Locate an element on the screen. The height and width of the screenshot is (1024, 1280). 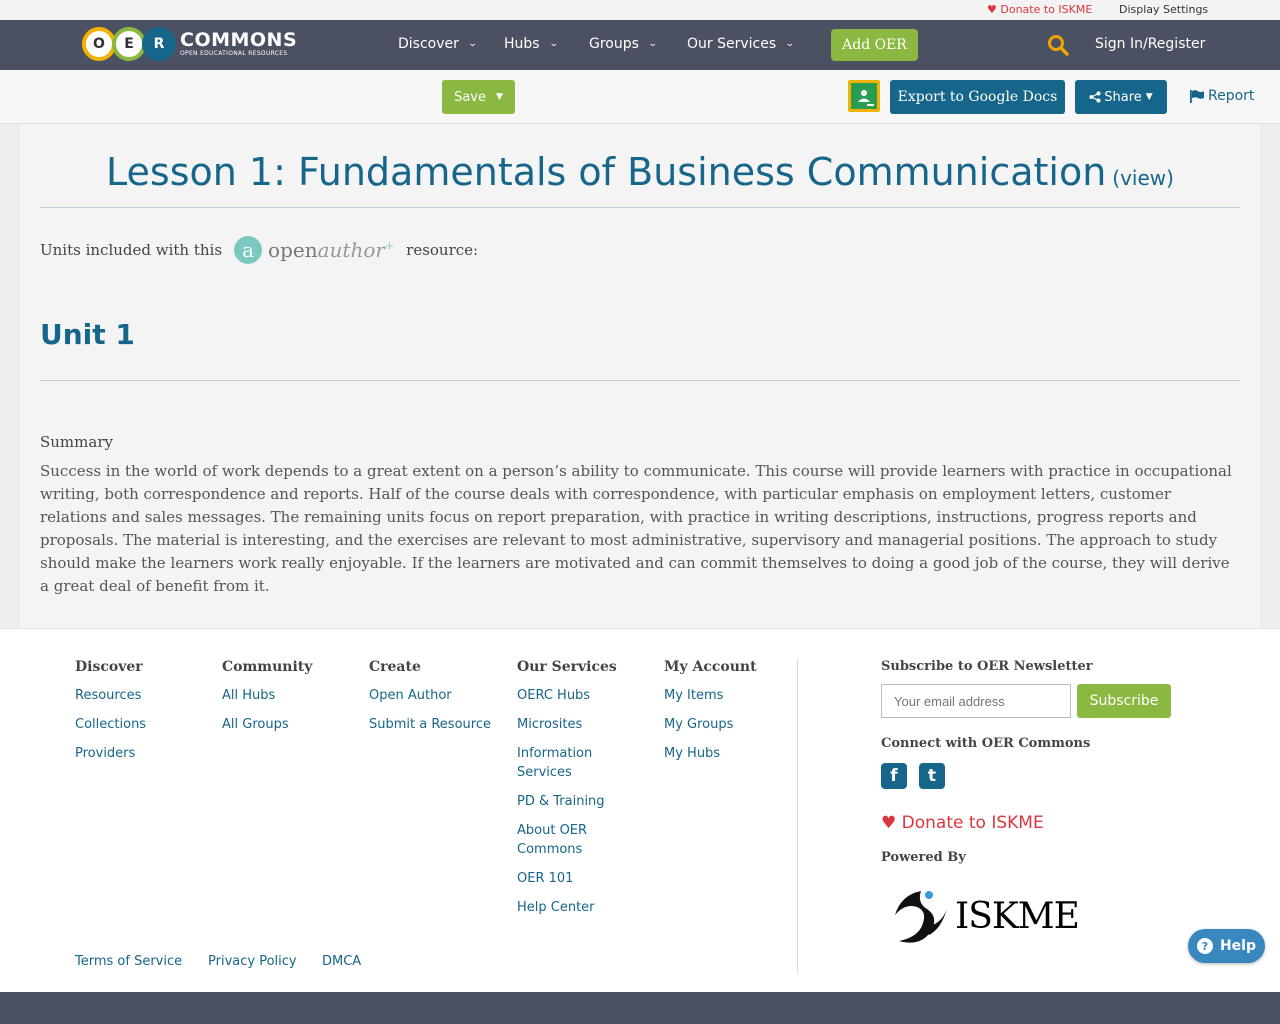
add-oer-button: Add OER is located at coordinates (874, 45).